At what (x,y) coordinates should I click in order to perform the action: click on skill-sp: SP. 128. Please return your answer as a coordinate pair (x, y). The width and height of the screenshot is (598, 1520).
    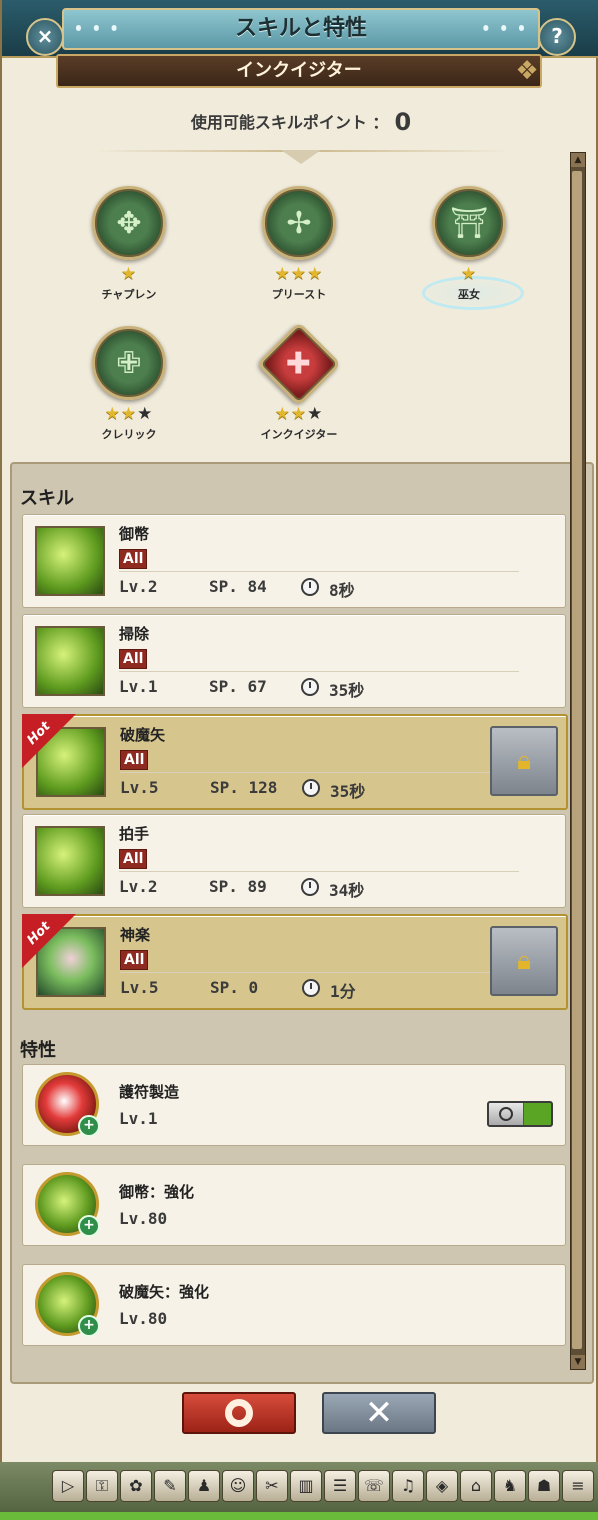
    Looking at the image, I should click on (244, 787).